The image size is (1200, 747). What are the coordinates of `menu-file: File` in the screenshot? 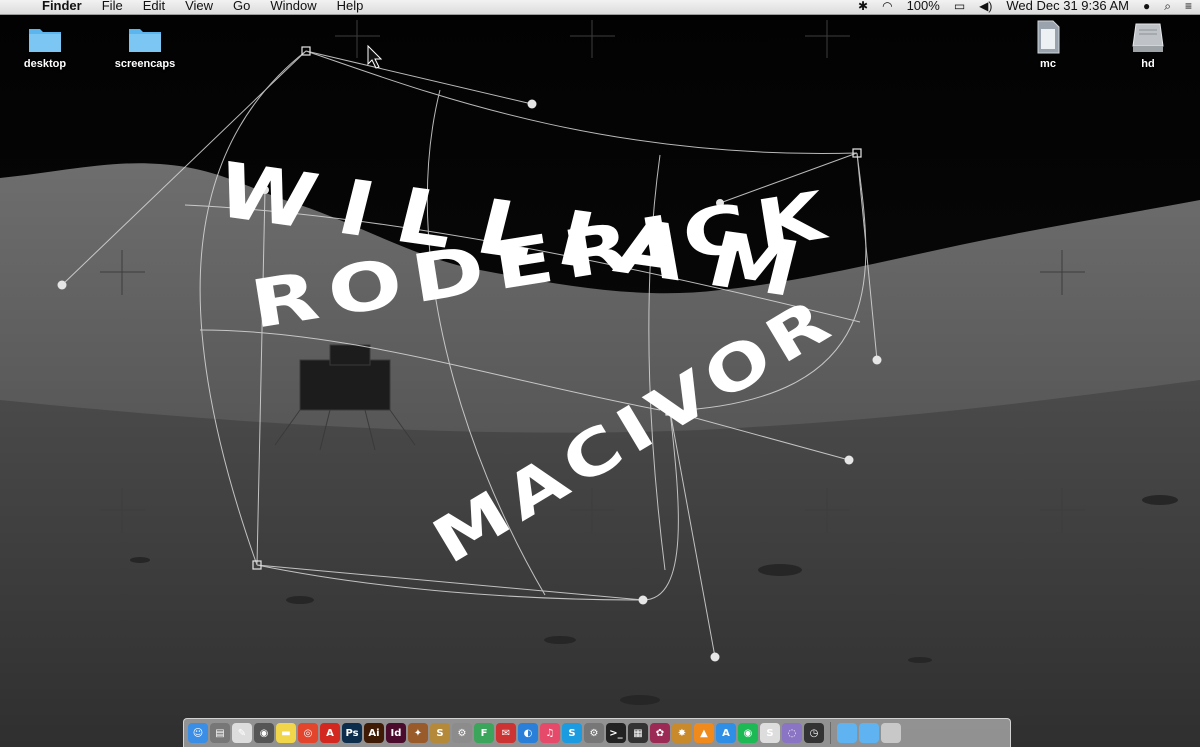 It's located at (112, 7).